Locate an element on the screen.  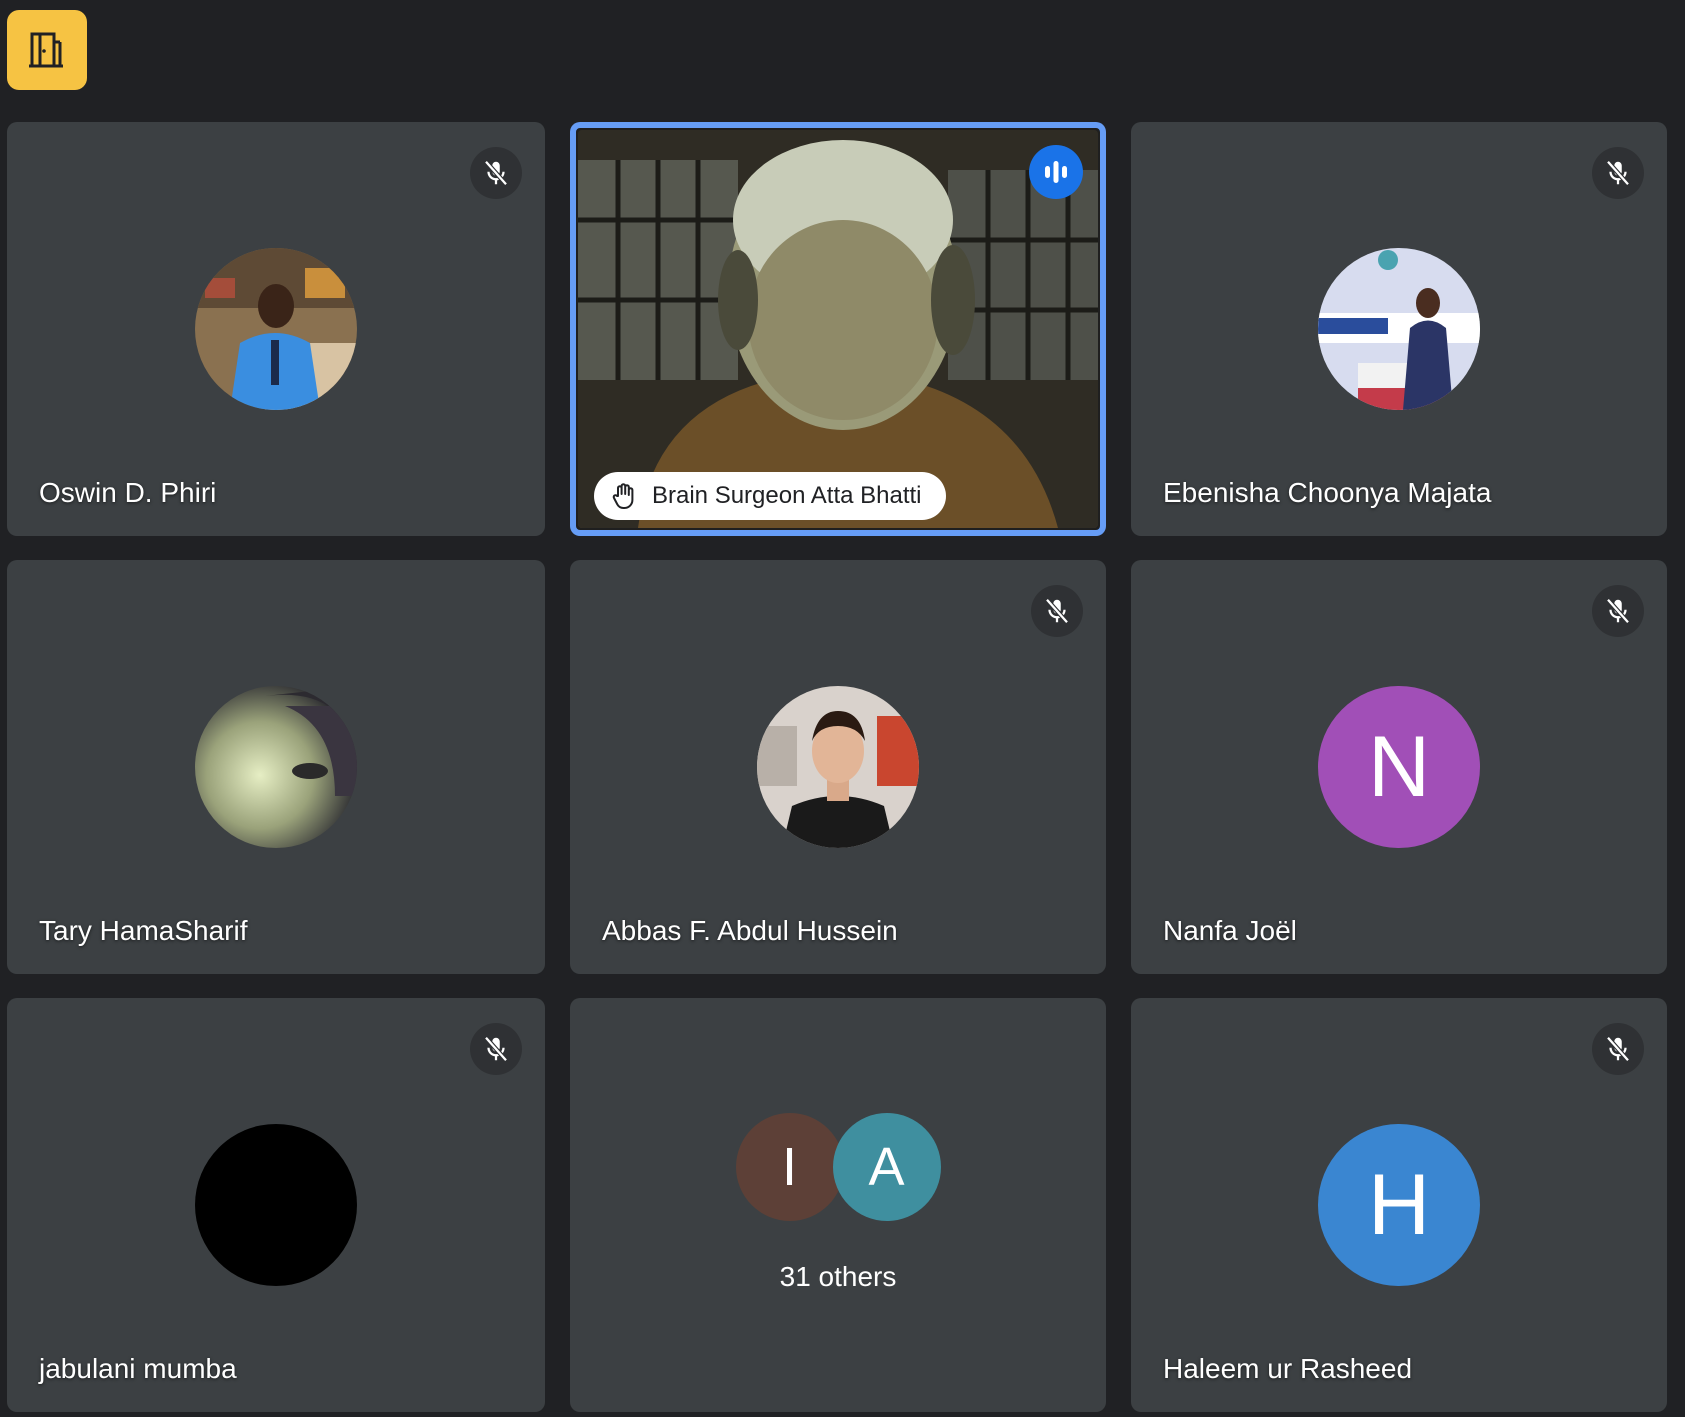
participant-name: Brain Surgeon Atta Bhatti is located at coordinates (787, 495).